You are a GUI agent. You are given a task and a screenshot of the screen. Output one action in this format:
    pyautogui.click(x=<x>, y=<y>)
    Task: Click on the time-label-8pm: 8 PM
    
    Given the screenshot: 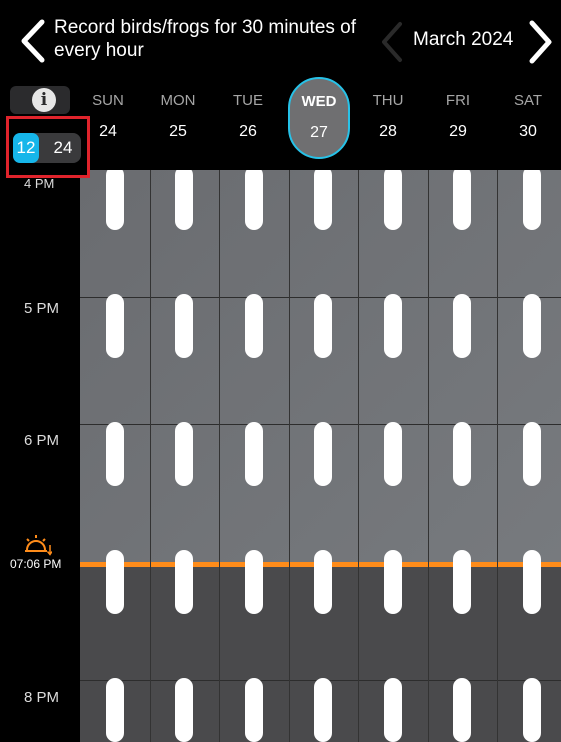 What is the action you would take?
    pyautogui.click(x=42, y=697)
    